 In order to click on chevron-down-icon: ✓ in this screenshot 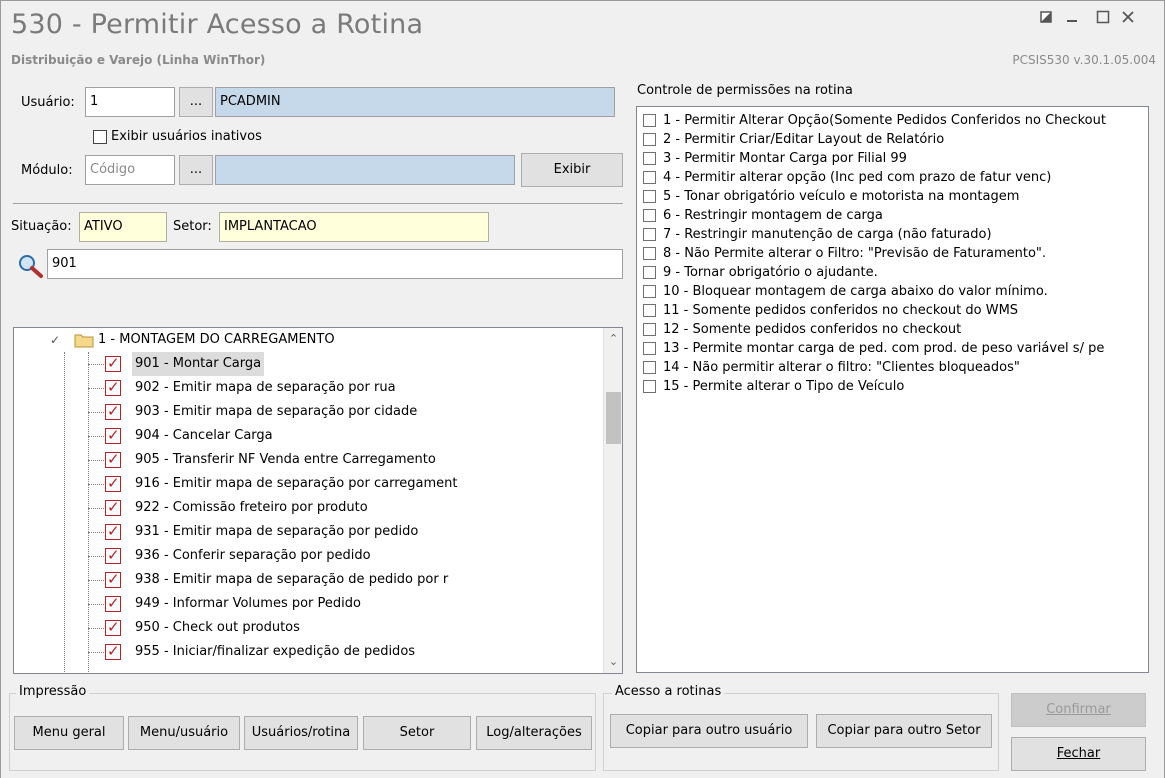, I will do `click(55, 340)`.